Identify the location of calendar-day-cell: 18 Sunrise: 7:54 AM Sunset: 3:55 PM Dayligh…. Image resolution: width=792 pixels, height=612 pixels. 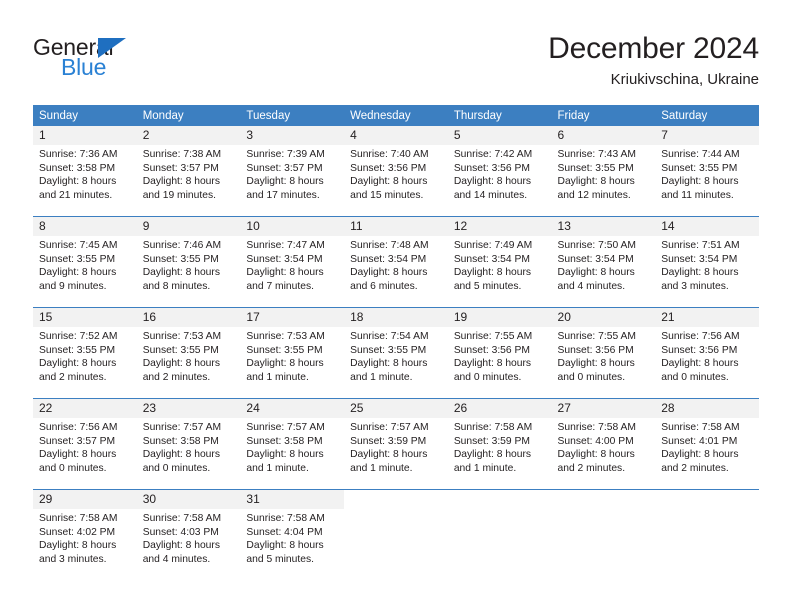
(396, 353).